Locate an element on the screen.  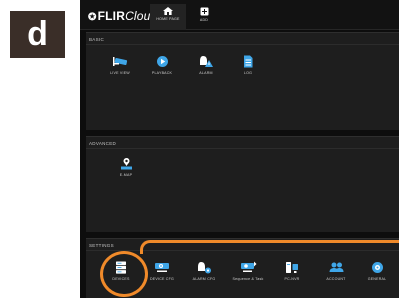
map-pin-icon is located at coordinates (126, 164).